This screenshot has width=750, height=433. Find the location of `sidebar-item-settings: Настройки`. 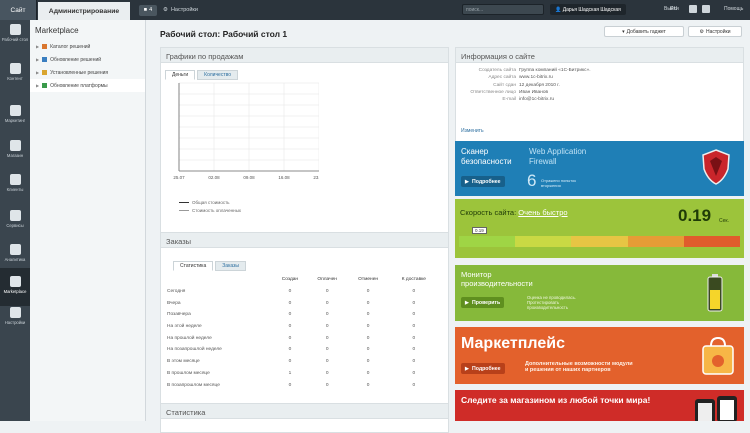

sidebar-item-settings: Настройки is located at coordinates (15, 320).